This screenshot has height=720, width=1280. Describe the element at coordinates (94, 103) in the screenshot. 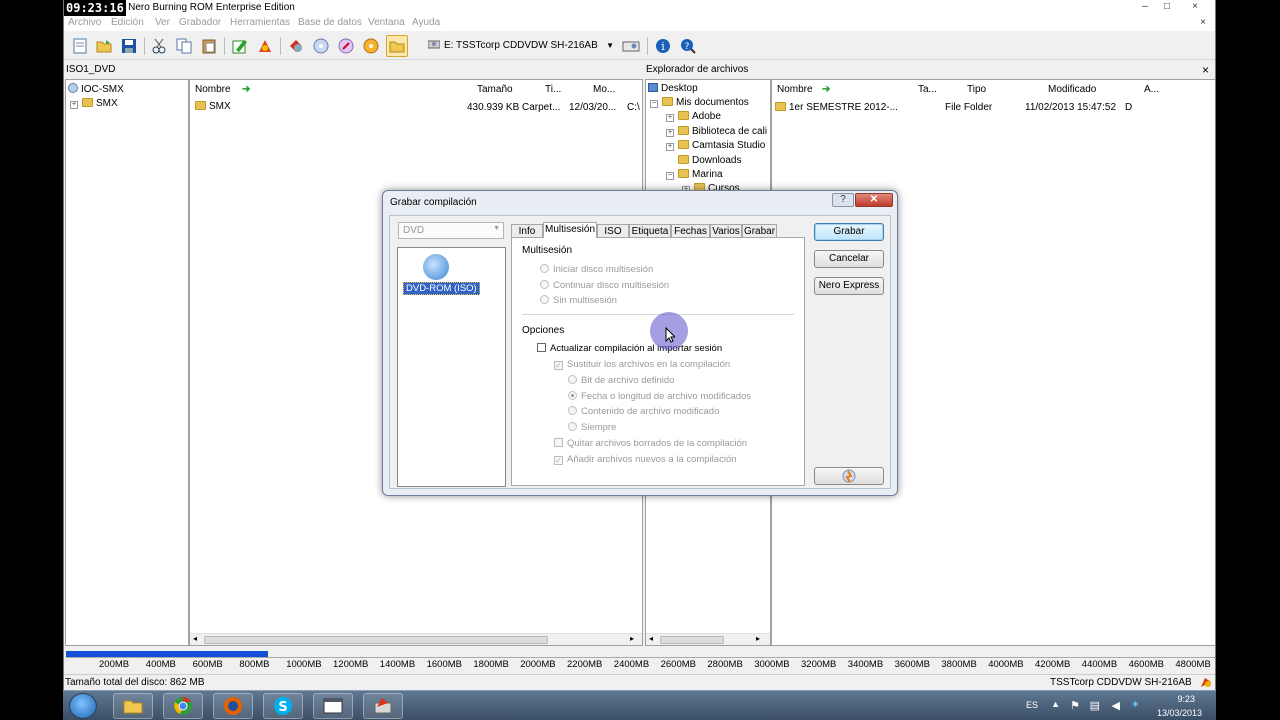

I see `tree-item-smx: + SMX` at that location.